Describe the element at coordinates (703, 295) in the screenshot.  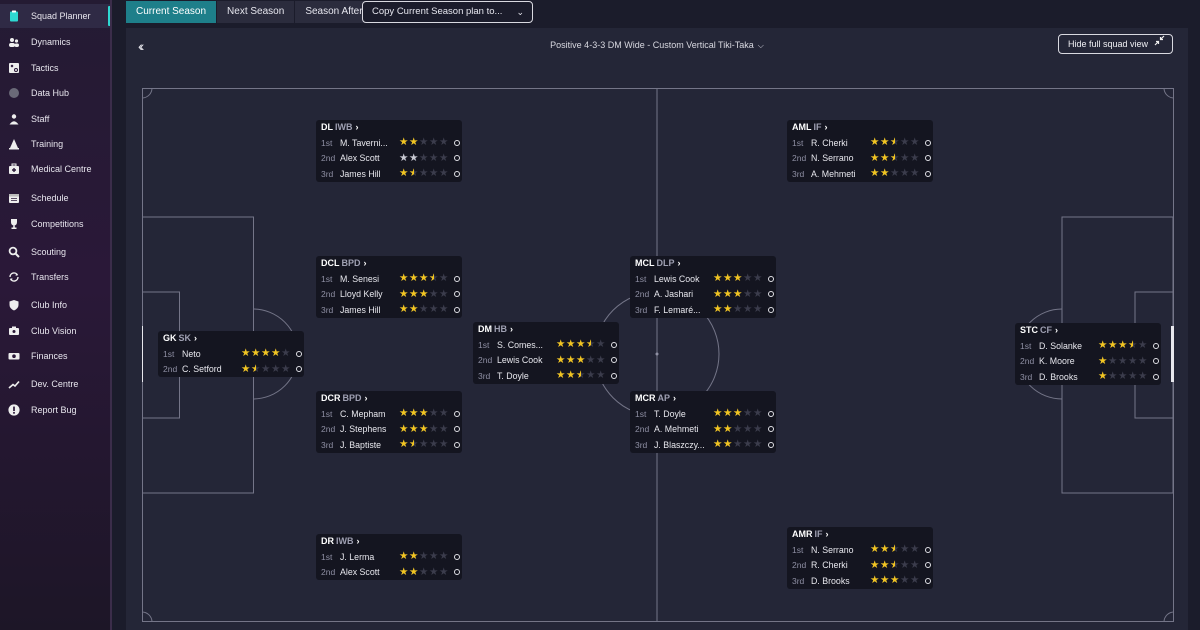
I see `player-row: 2nd A. Jashari ★ ★ ★ ★ ★ ★ ★ ★` at that location.